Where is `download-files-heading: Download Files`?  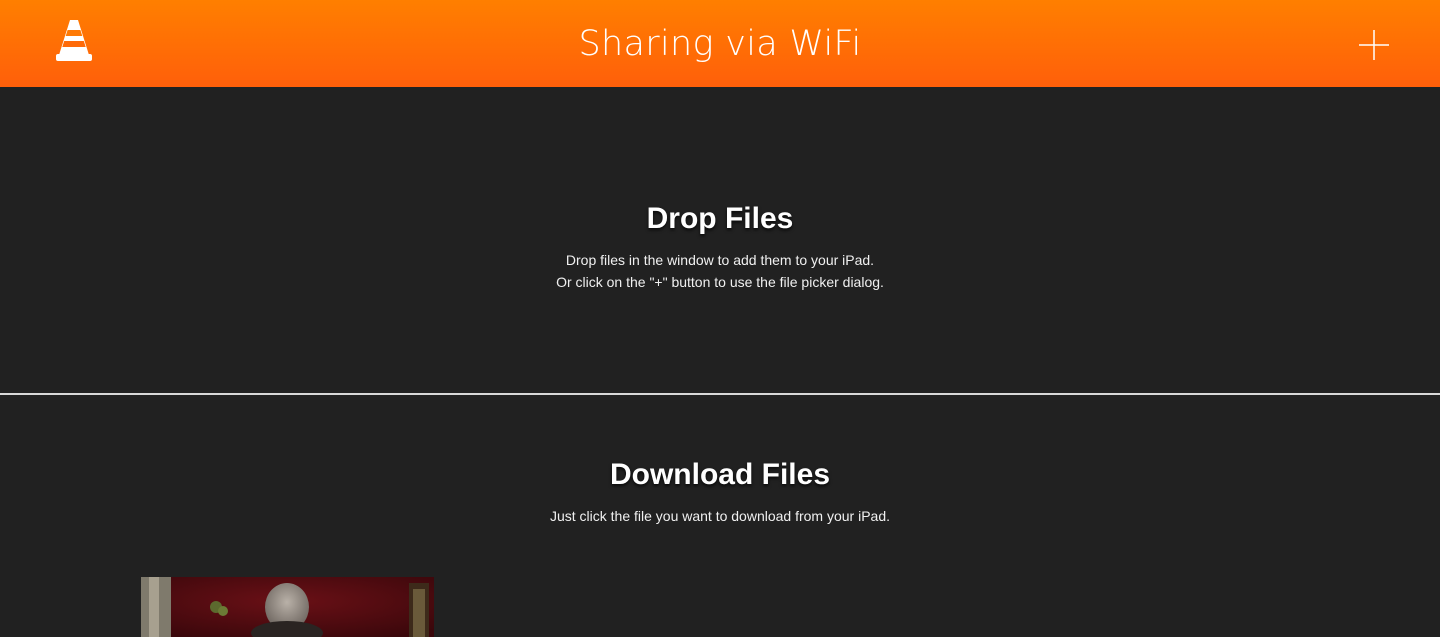 download-files-heading: Download Files is located at coordinates (720, 474).